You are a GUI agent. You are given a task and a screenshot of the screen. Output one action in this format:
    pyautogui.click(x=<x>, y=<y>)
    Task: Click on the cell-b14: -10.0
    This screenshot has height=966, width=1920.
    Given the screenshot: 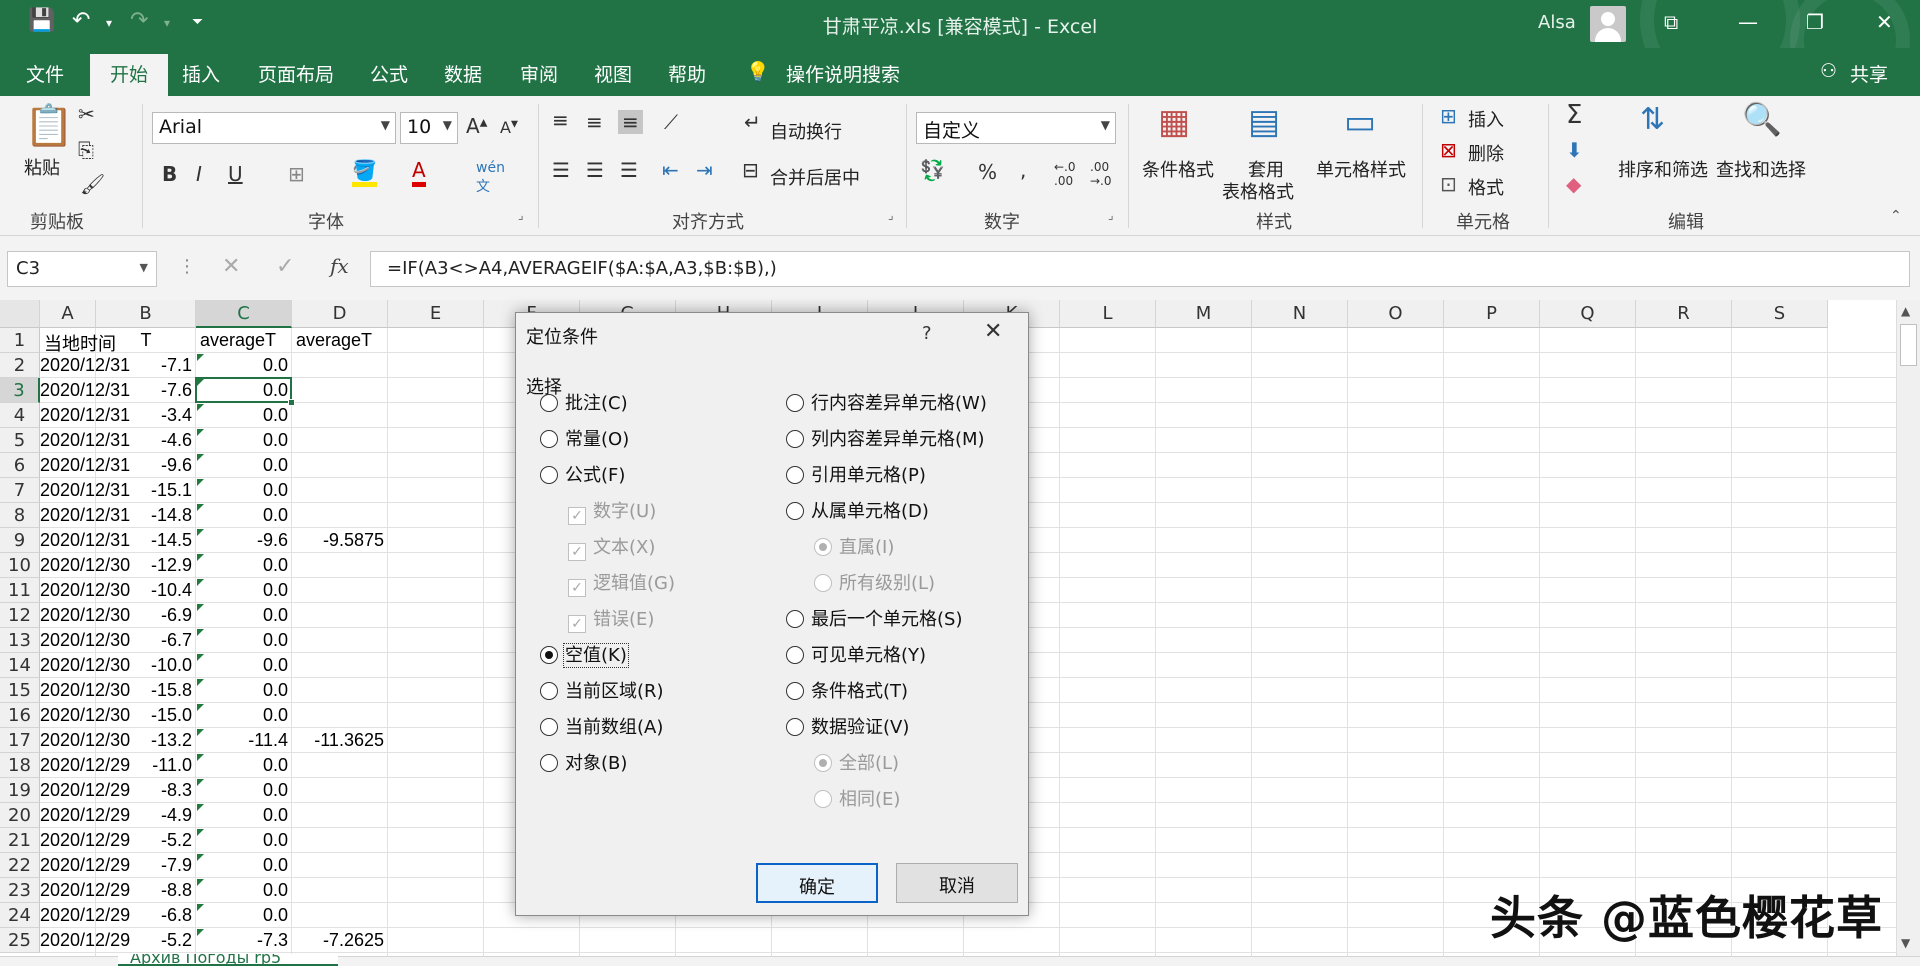 What is the action you would take?
    pyautogui.click(x=144, y=665)
    